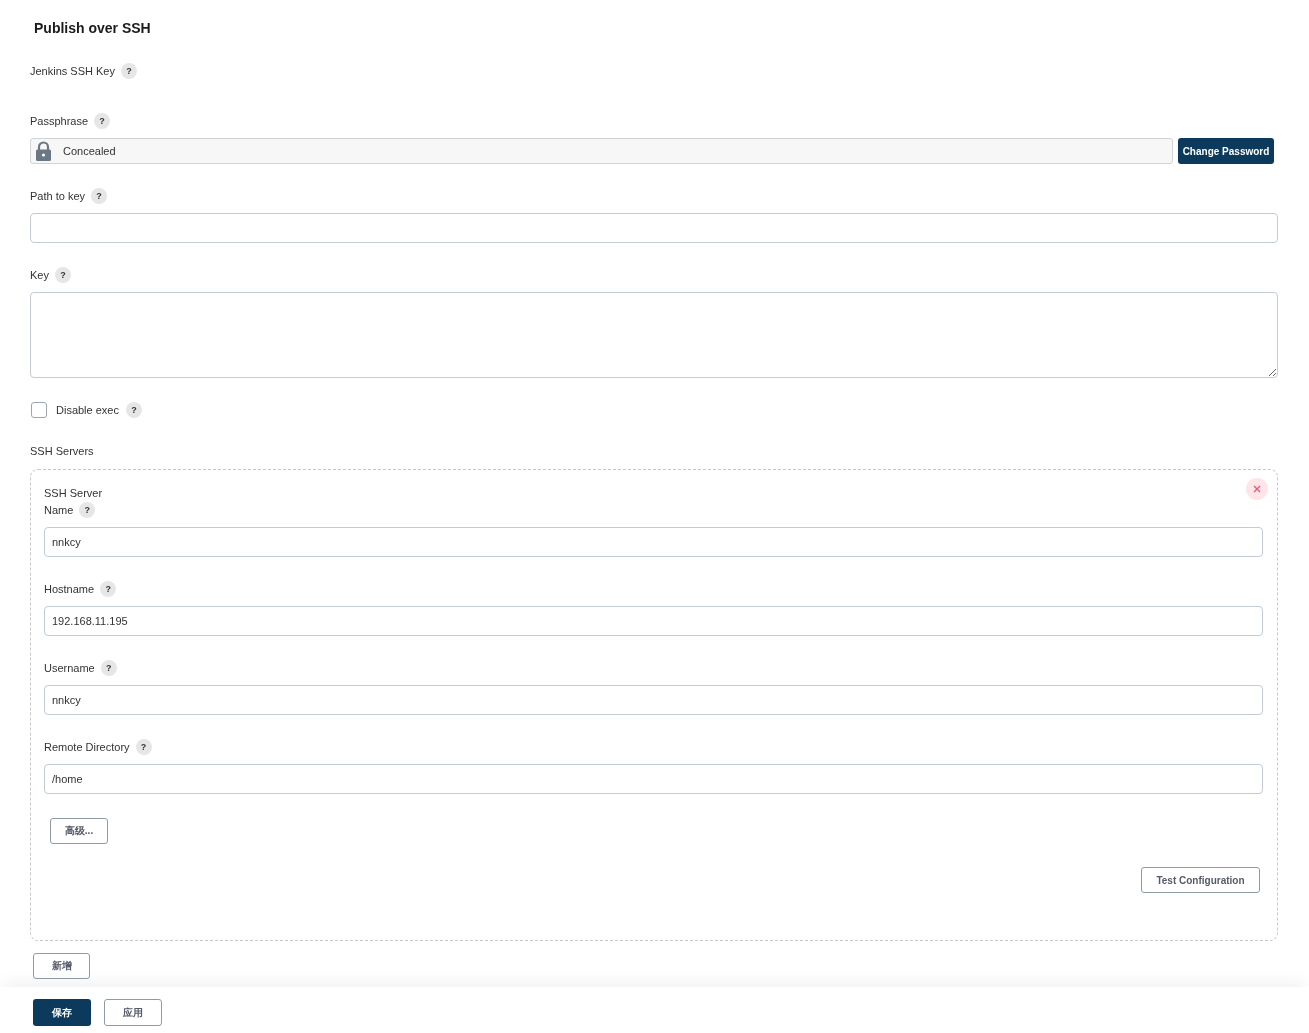 The height and width of the screenshot is (1033, 1309). I want to click on test-configuration-button: Test Configuration, so click(1200, 880).